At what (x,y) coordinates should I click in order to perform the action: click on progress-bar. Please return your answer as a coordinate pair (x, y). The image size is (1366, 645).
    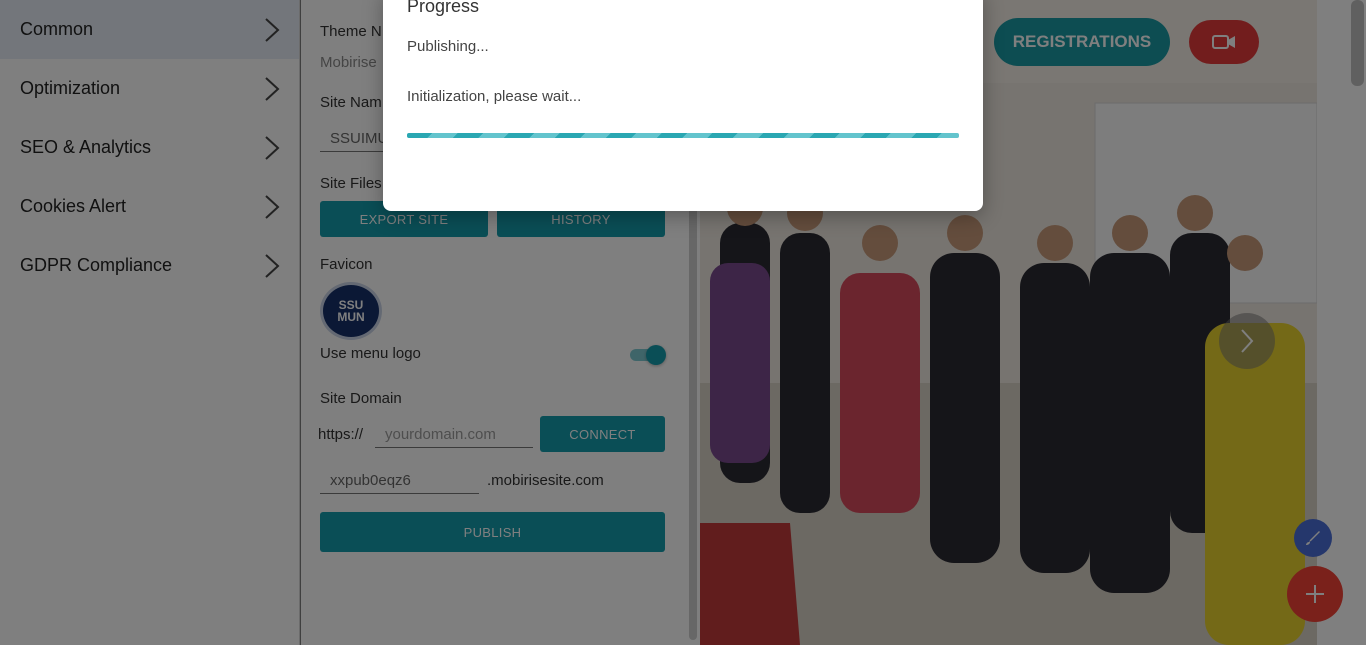
    Looking at the image, I should click on (683, 135).